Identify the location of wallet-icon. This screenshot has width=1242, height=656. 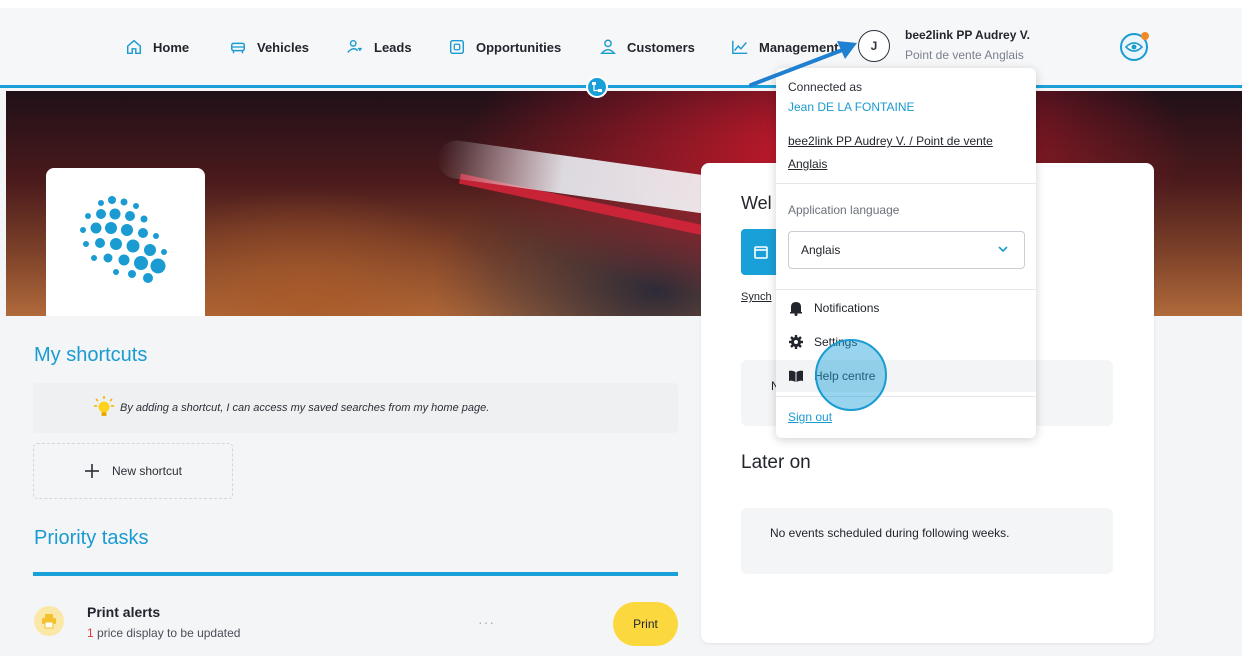
(457, 47).